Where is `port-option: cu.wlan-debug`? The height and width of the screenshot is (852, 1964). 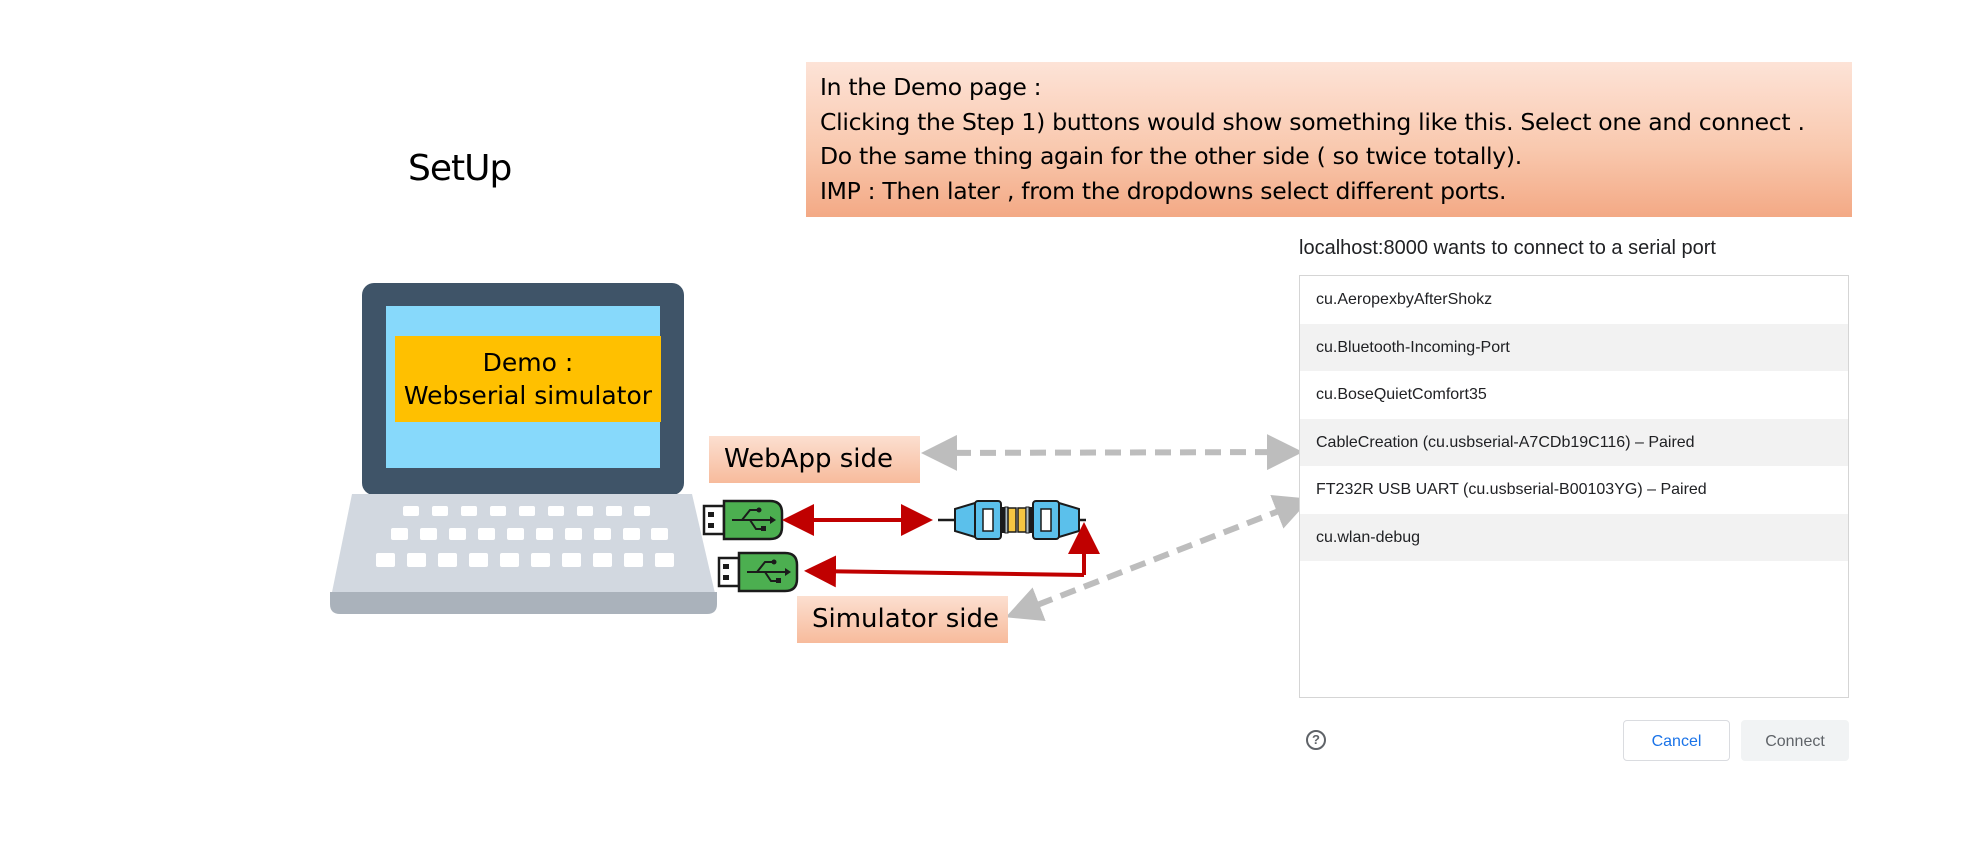 port-option: cu.wlan-debug is located at coordinates (1574, 537).